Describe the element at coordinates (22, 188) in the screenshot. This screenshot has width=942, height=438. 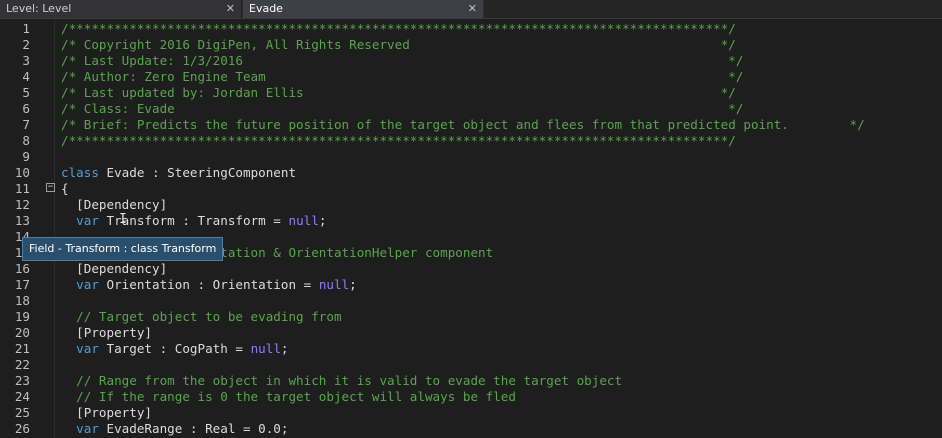
I see `line-number: 11` at that location.